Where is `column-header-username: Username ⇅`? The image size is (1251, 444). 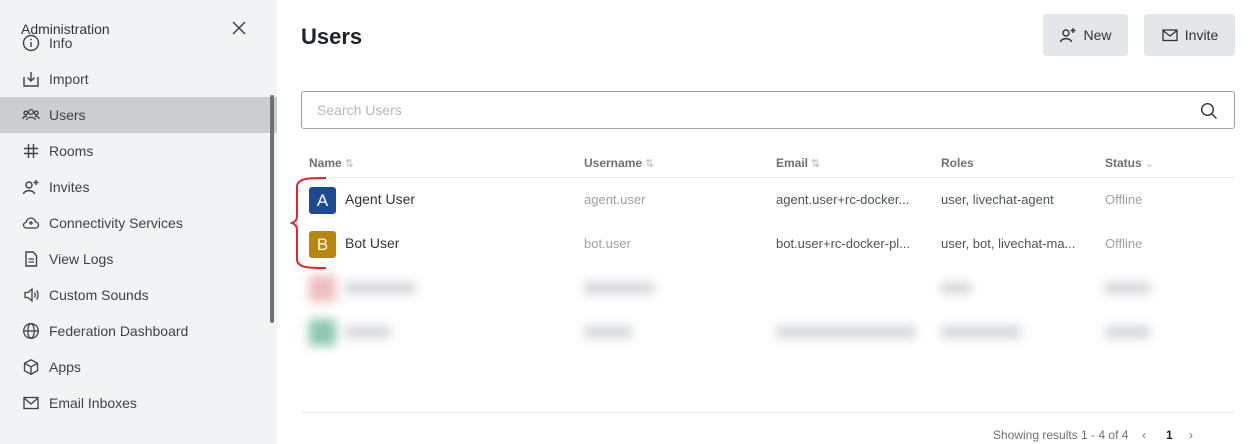 column-header-username: Username ⇅ is located at coordinates (619, 163).